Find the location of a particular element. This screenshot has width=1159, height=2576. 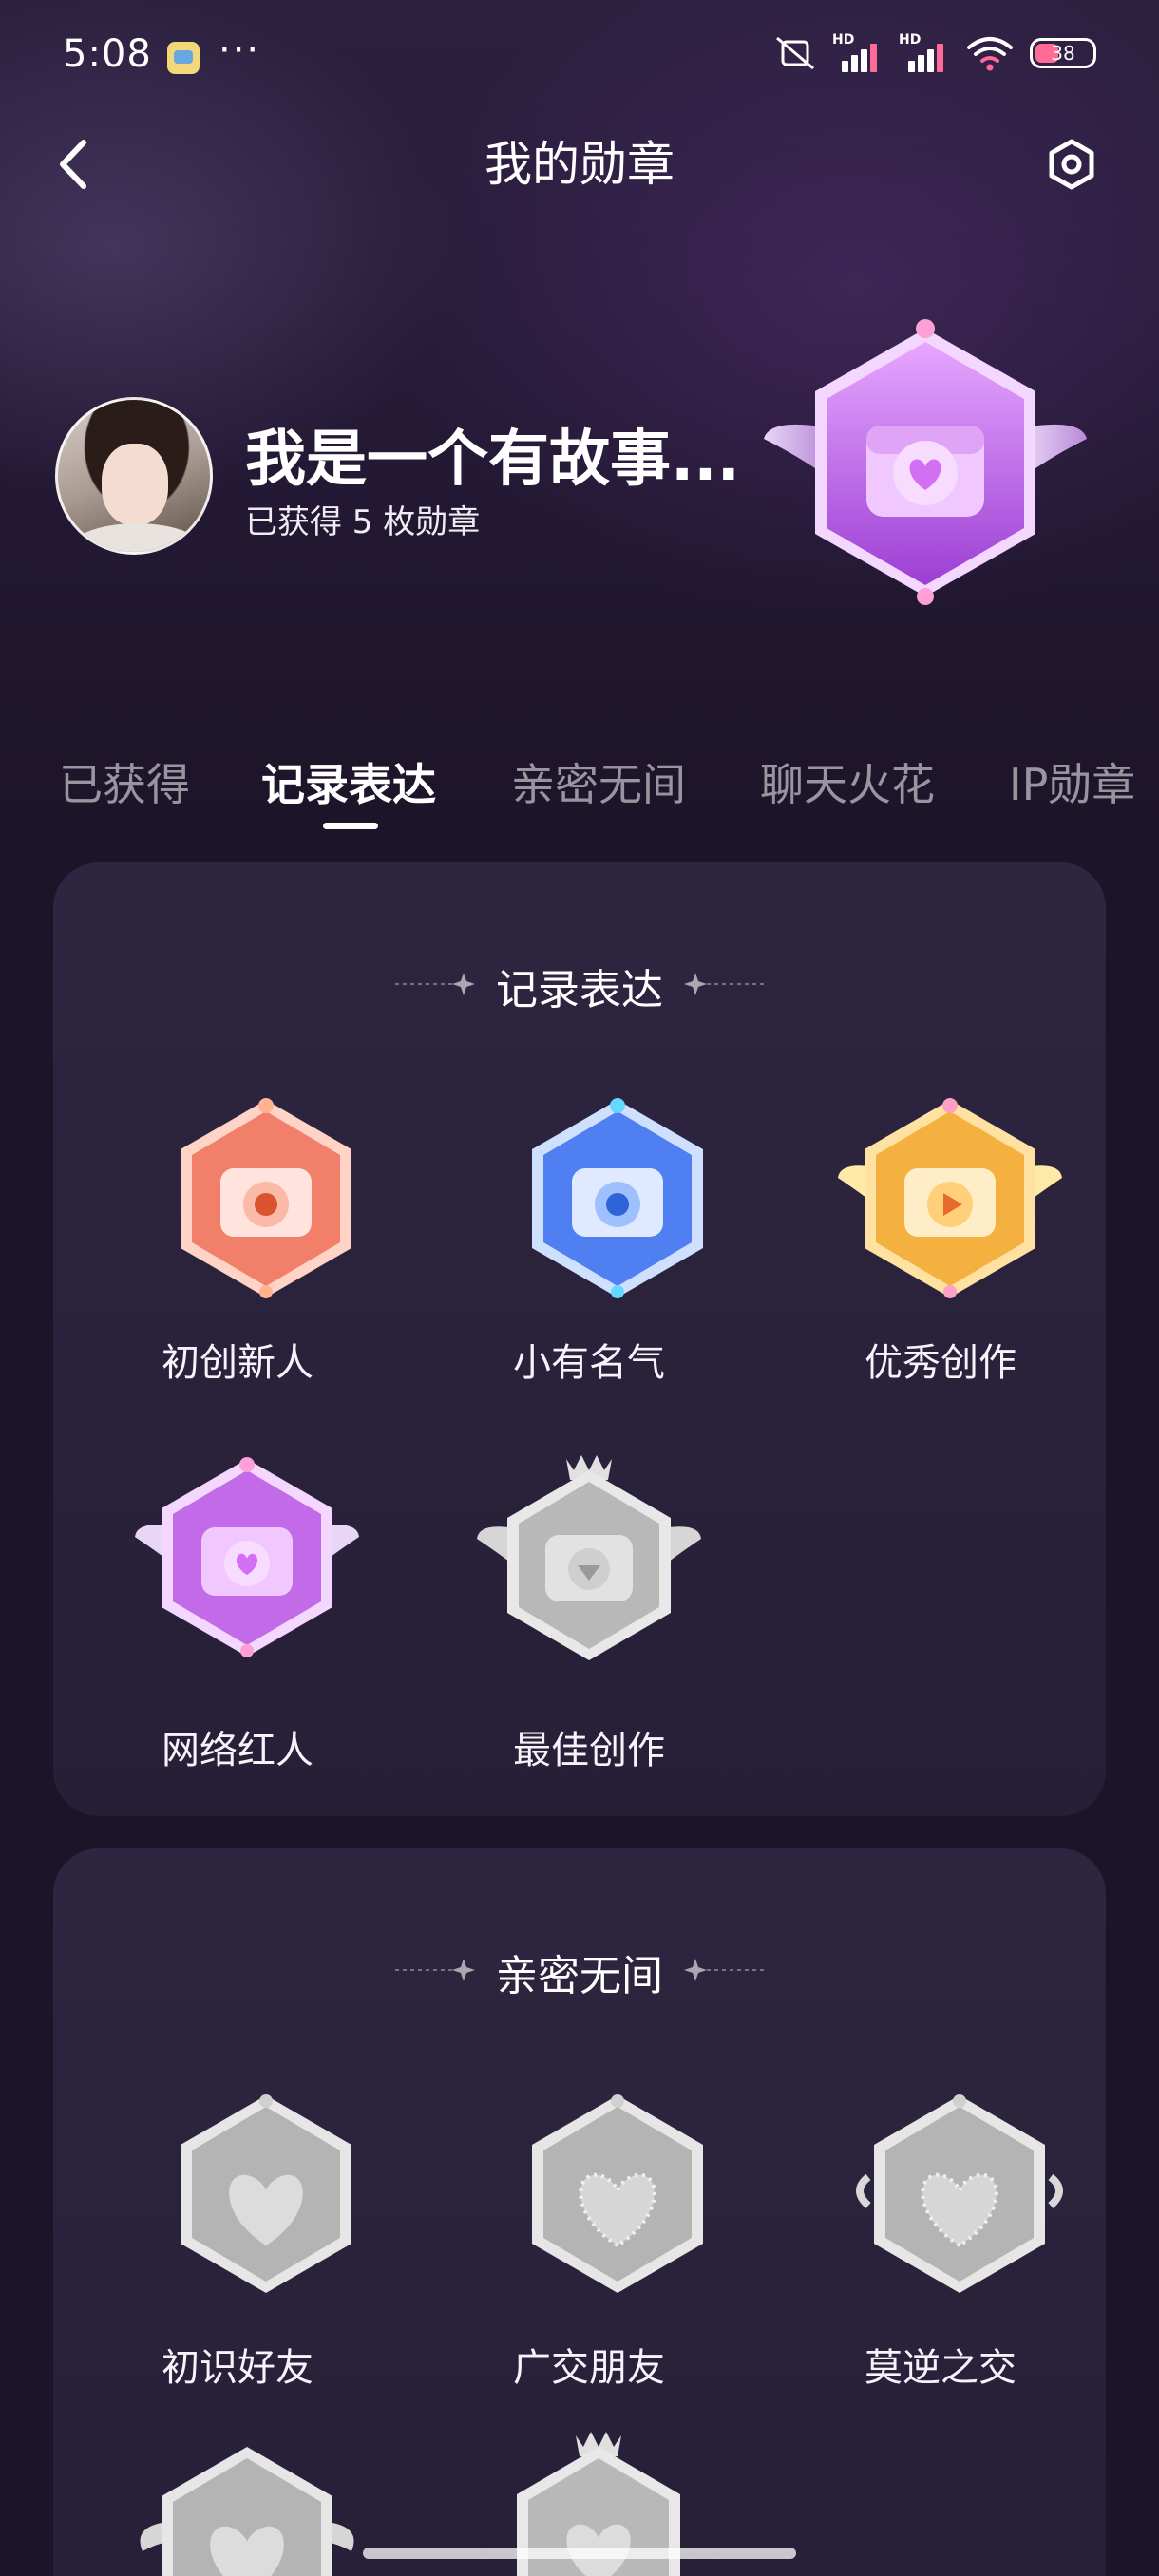

wifi-icon is located at coordinates (990, 54).